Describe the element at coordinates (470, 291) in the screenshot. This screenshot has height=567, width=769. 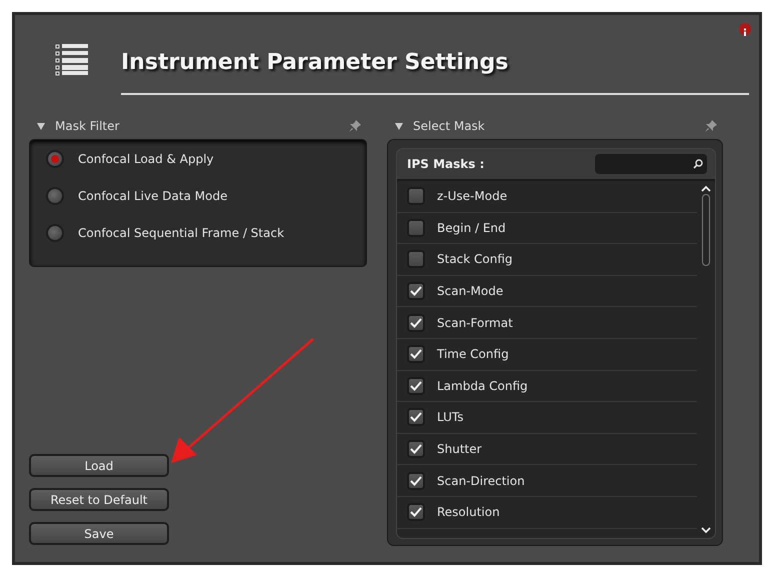
I see `mask-label: Scan-Mode` at that location.